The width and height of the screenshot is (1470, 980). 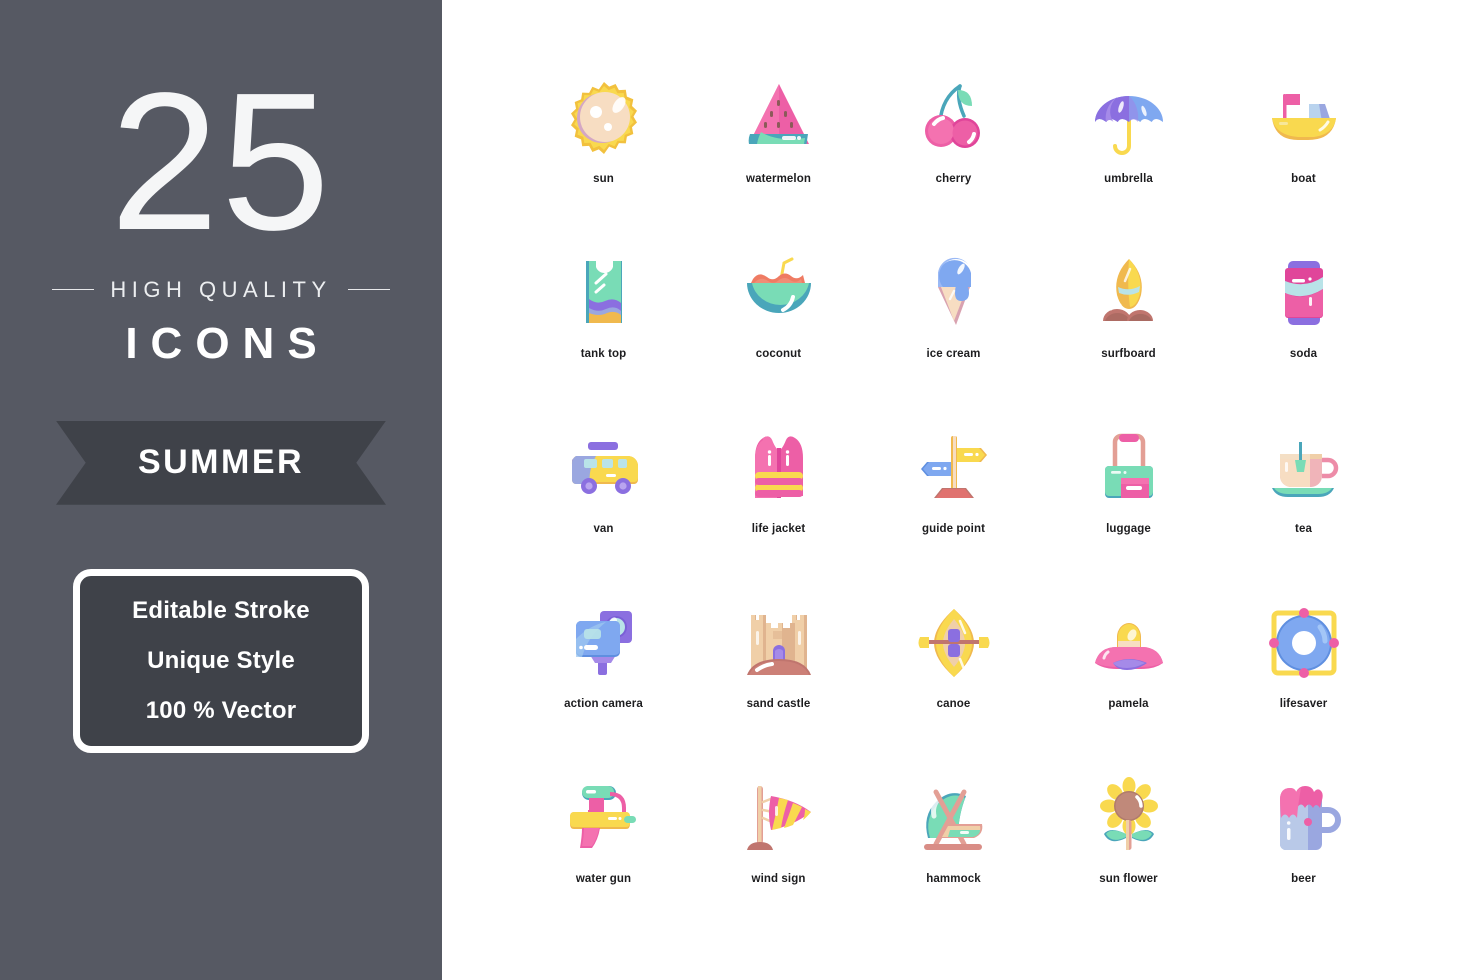 I want to click on icon-cell-tank-top: tank top, so click(x=603, y=322).